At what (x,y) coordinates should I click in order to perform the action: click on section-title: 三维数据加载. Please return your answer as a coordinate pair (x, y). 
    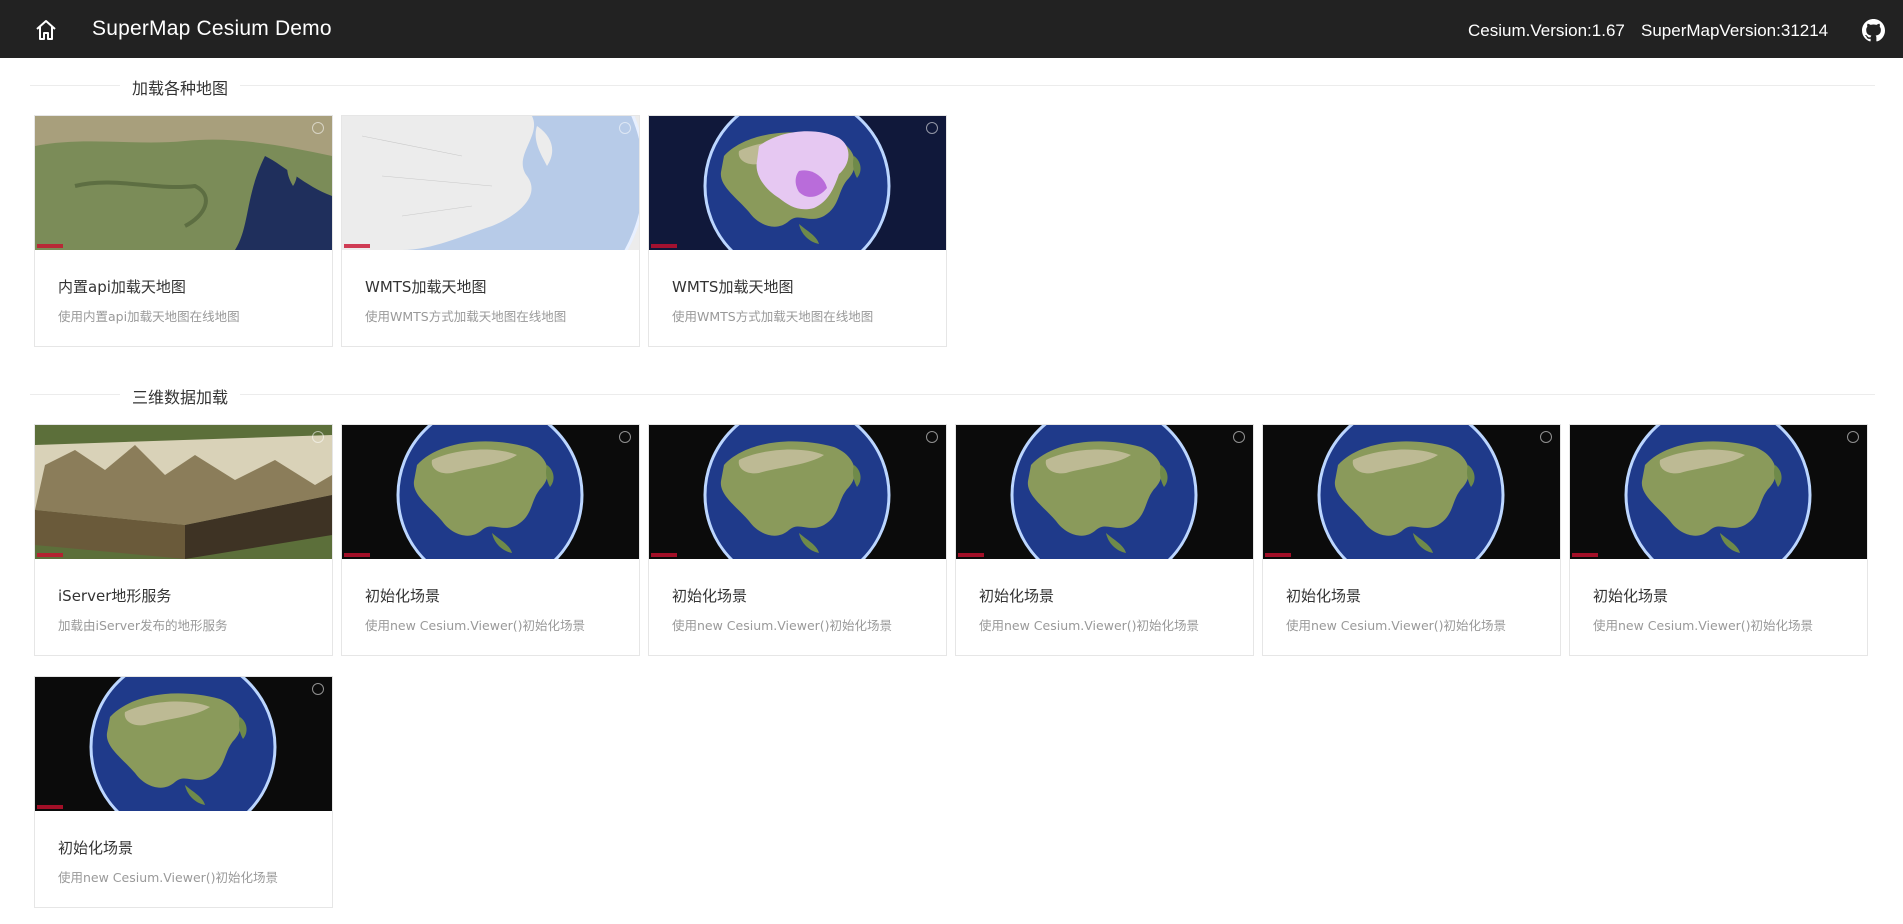
    Looking at the image, I should click on (180, 396).